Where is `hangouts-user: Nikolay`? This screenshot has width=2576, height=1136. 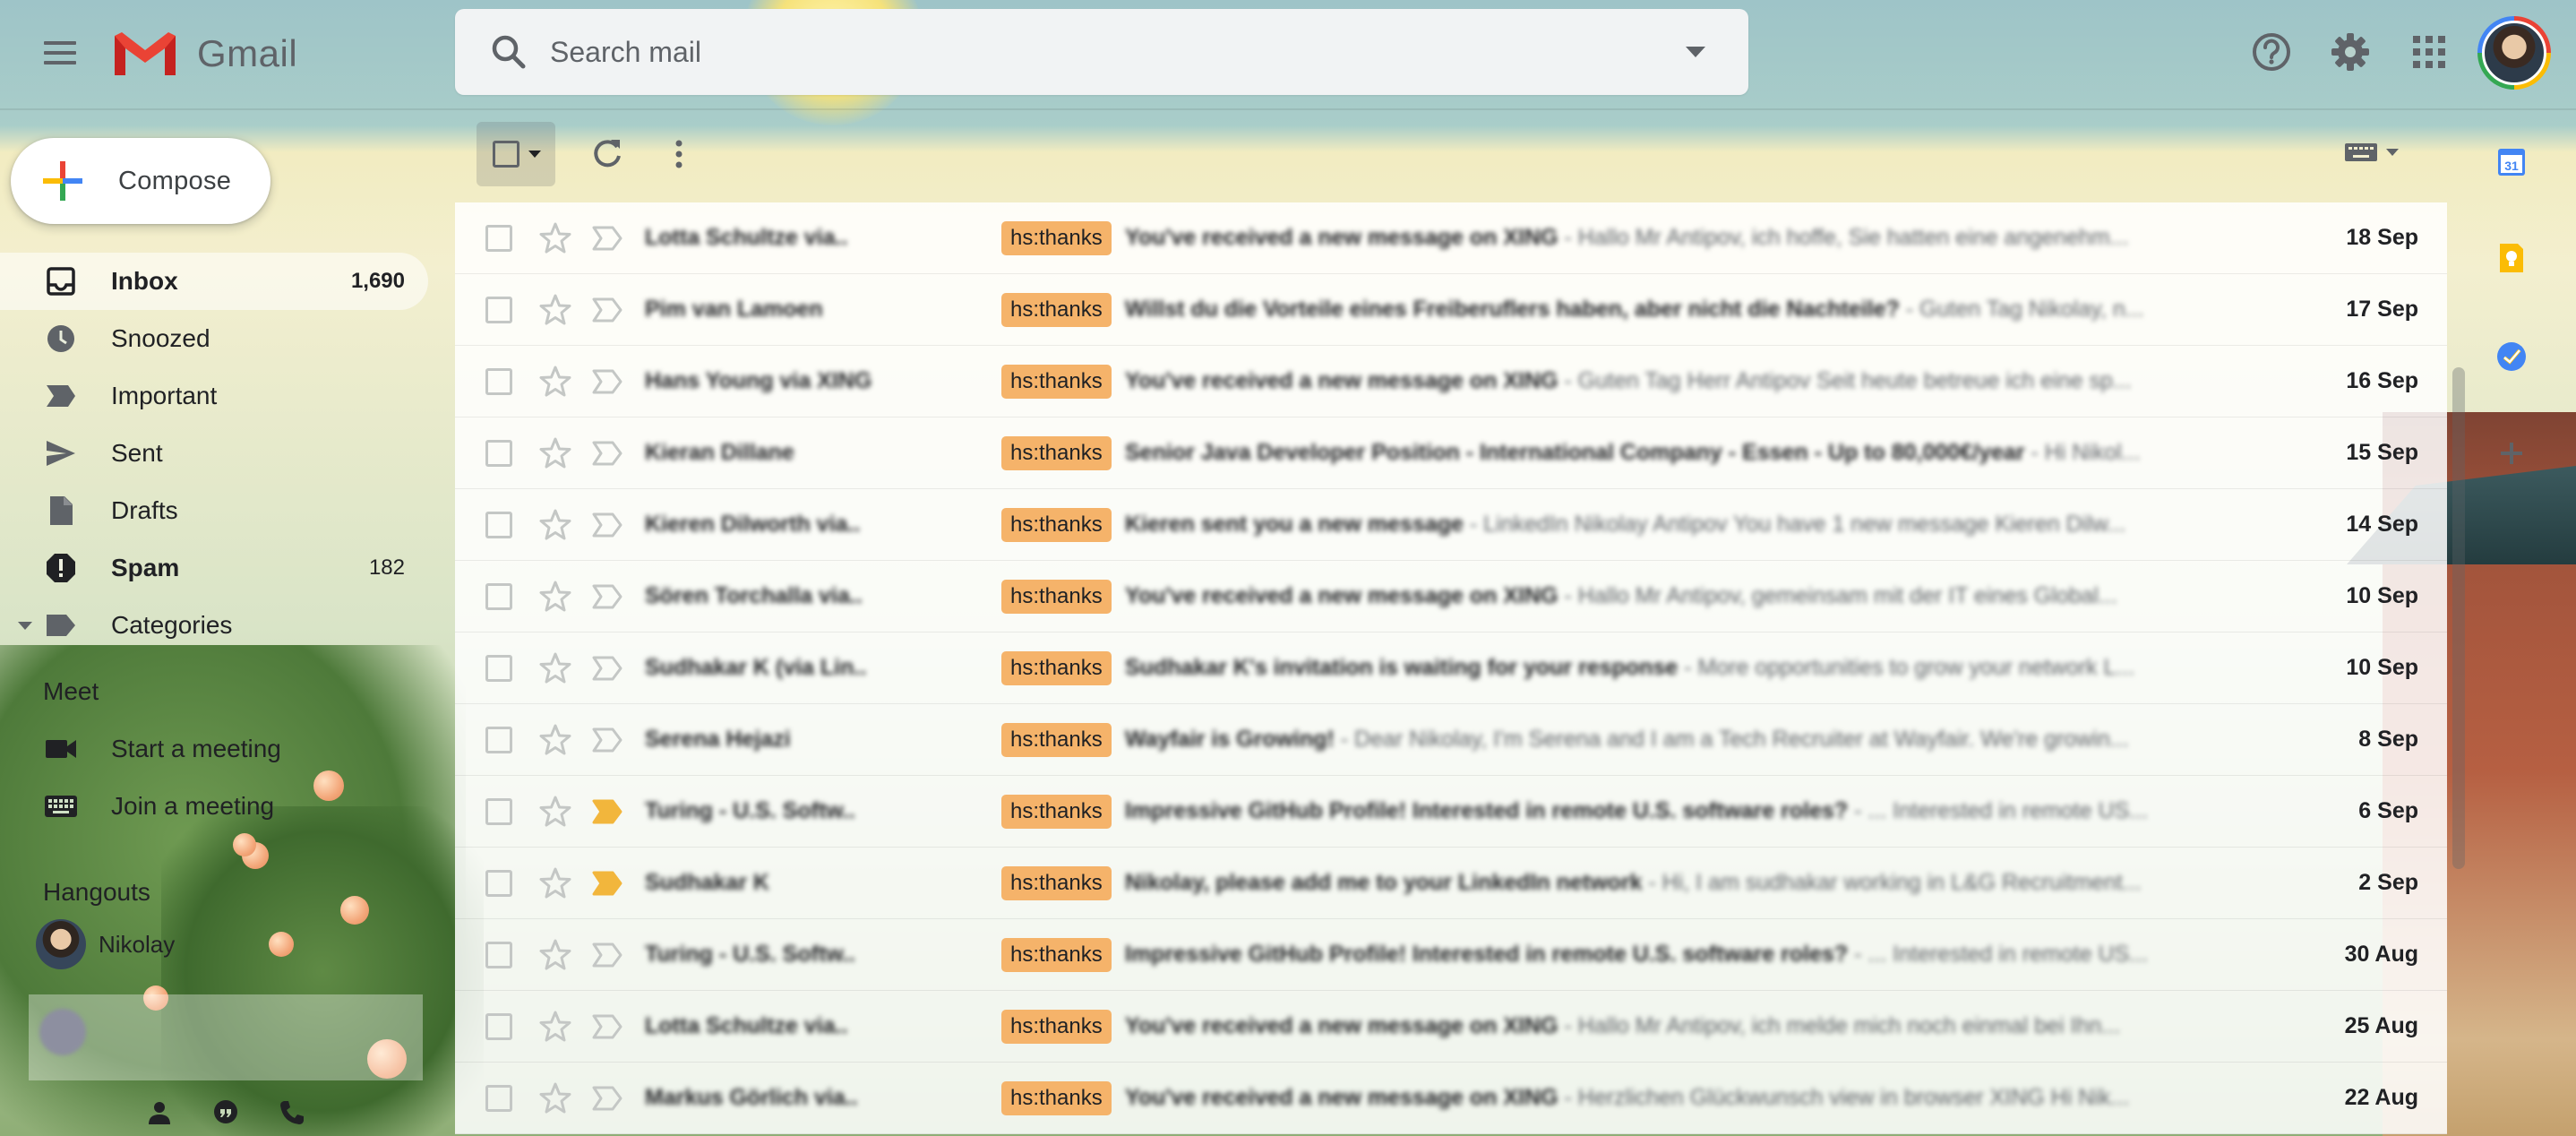
hangouts-user: Nikolay is located at coordinates (105, 944).